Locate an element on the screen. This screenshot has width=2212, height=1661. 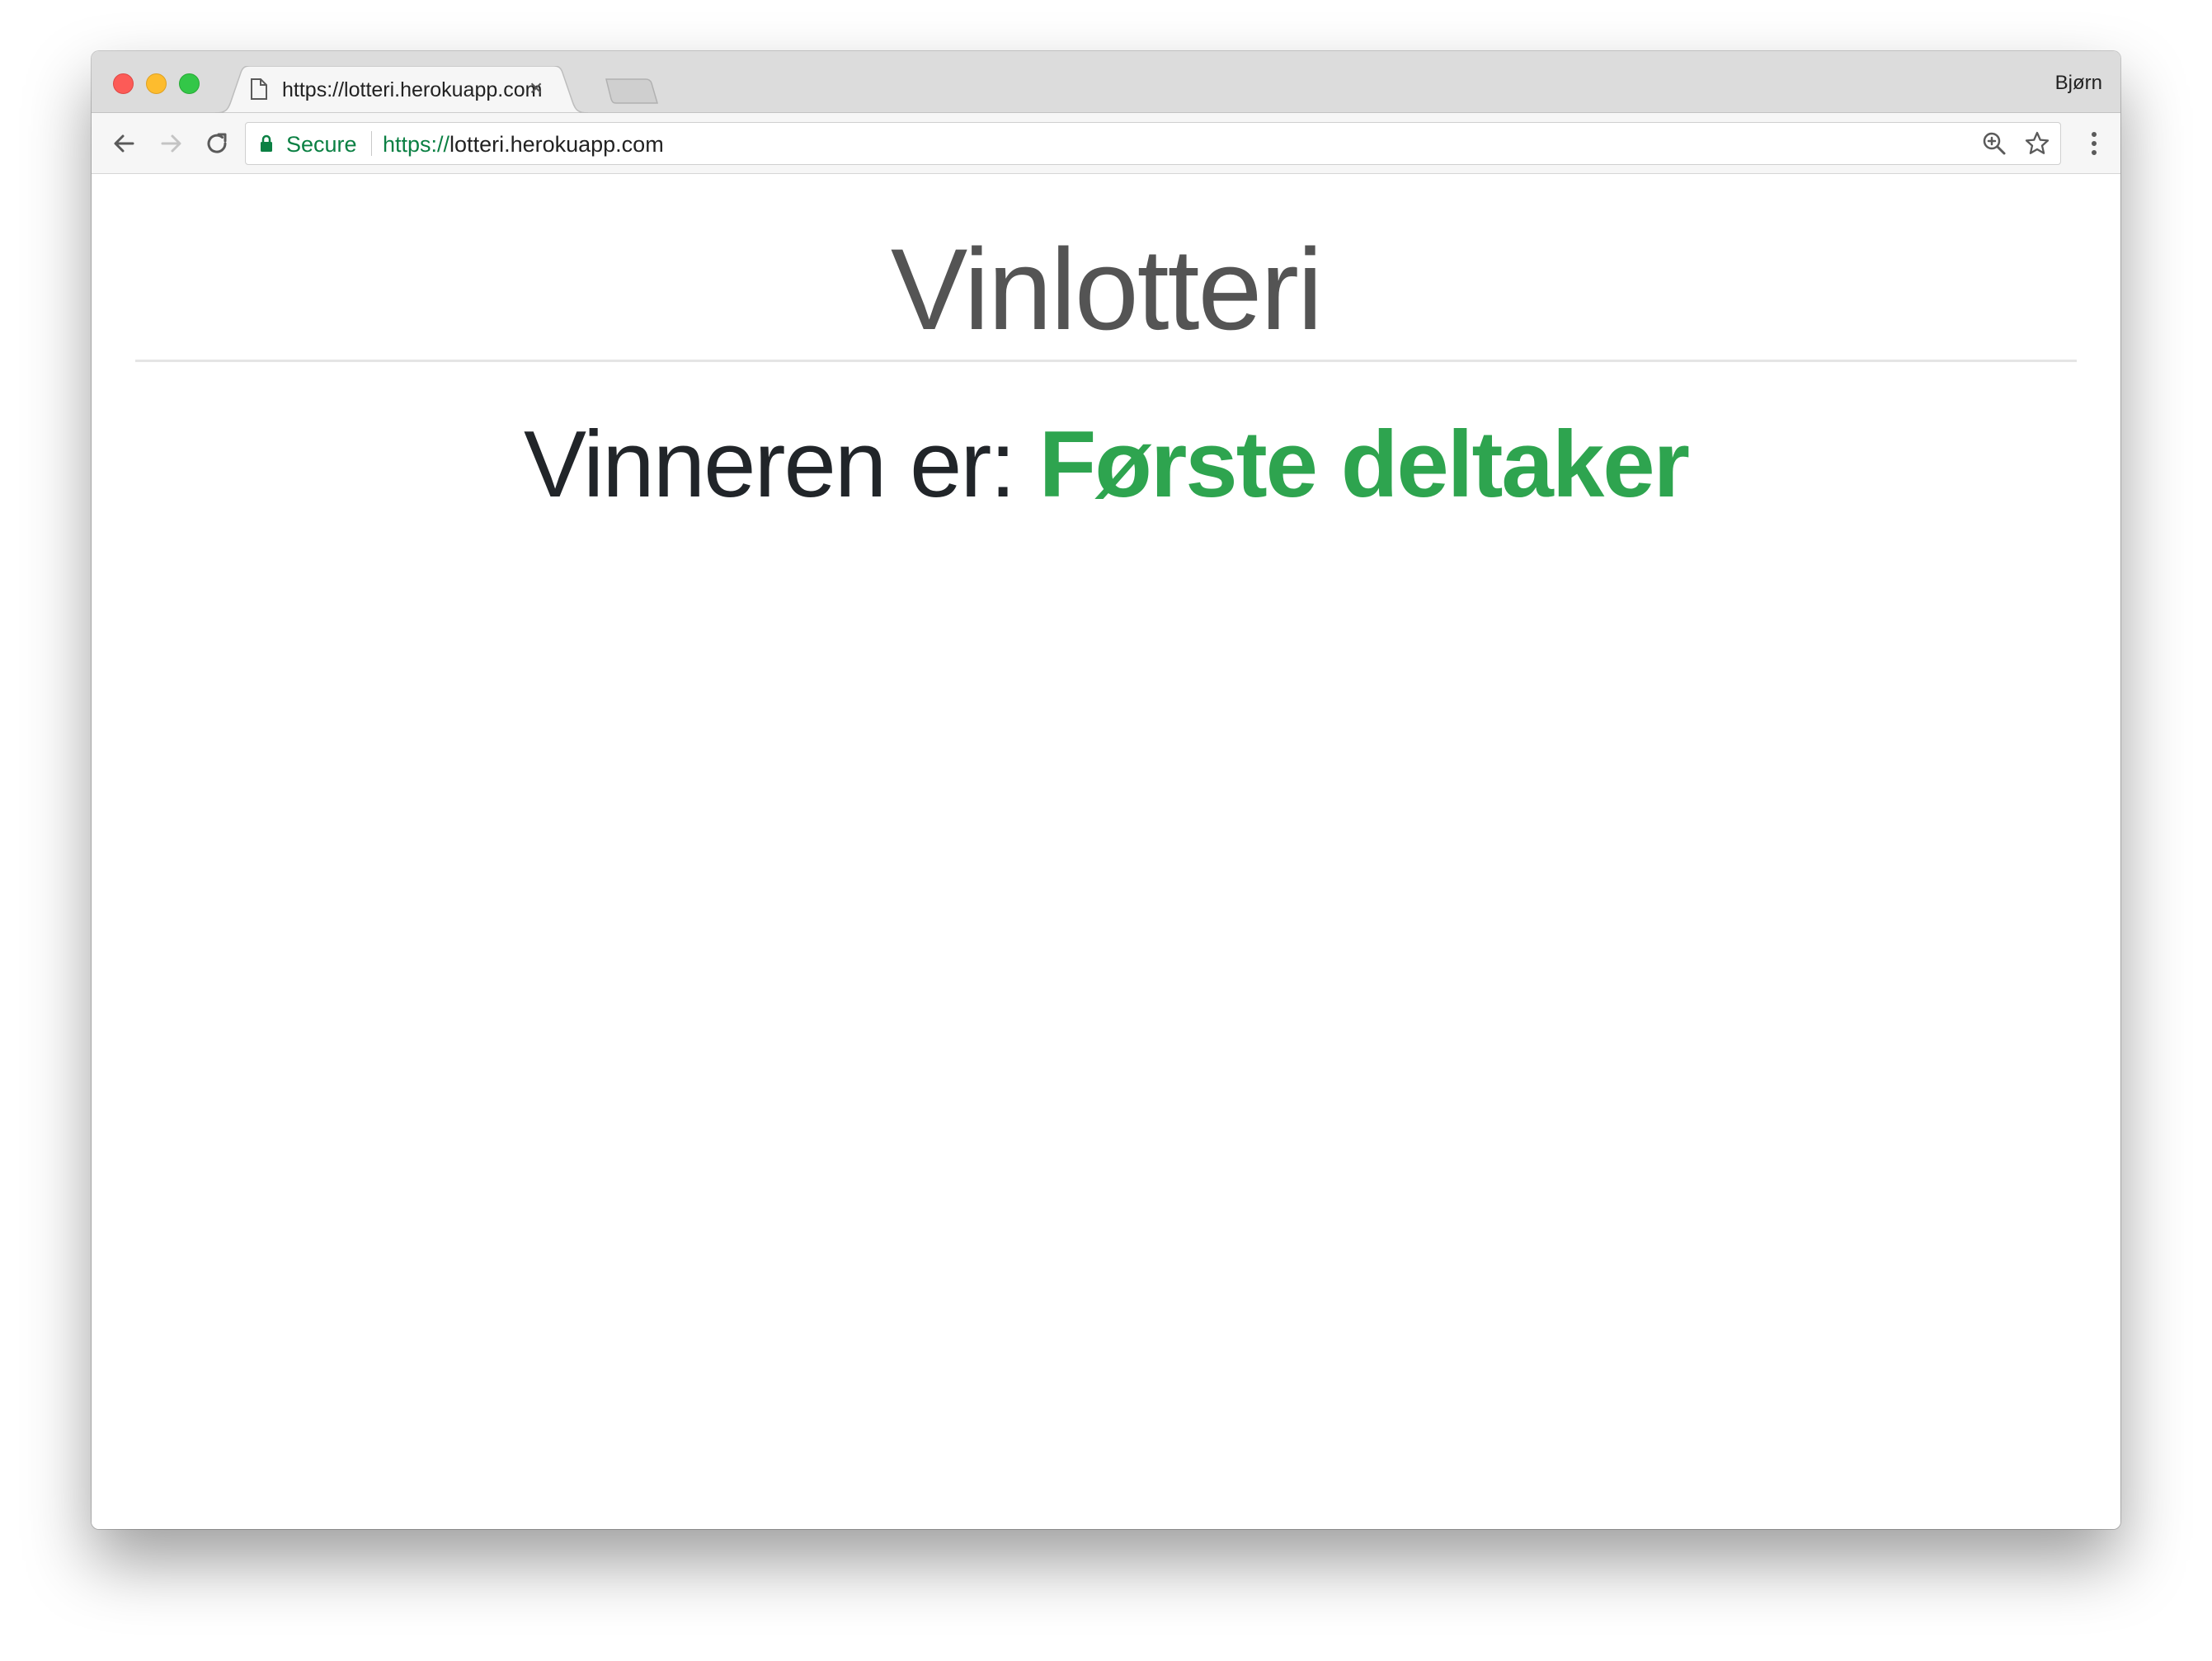
reload-button is located at coordinates (216, 143).